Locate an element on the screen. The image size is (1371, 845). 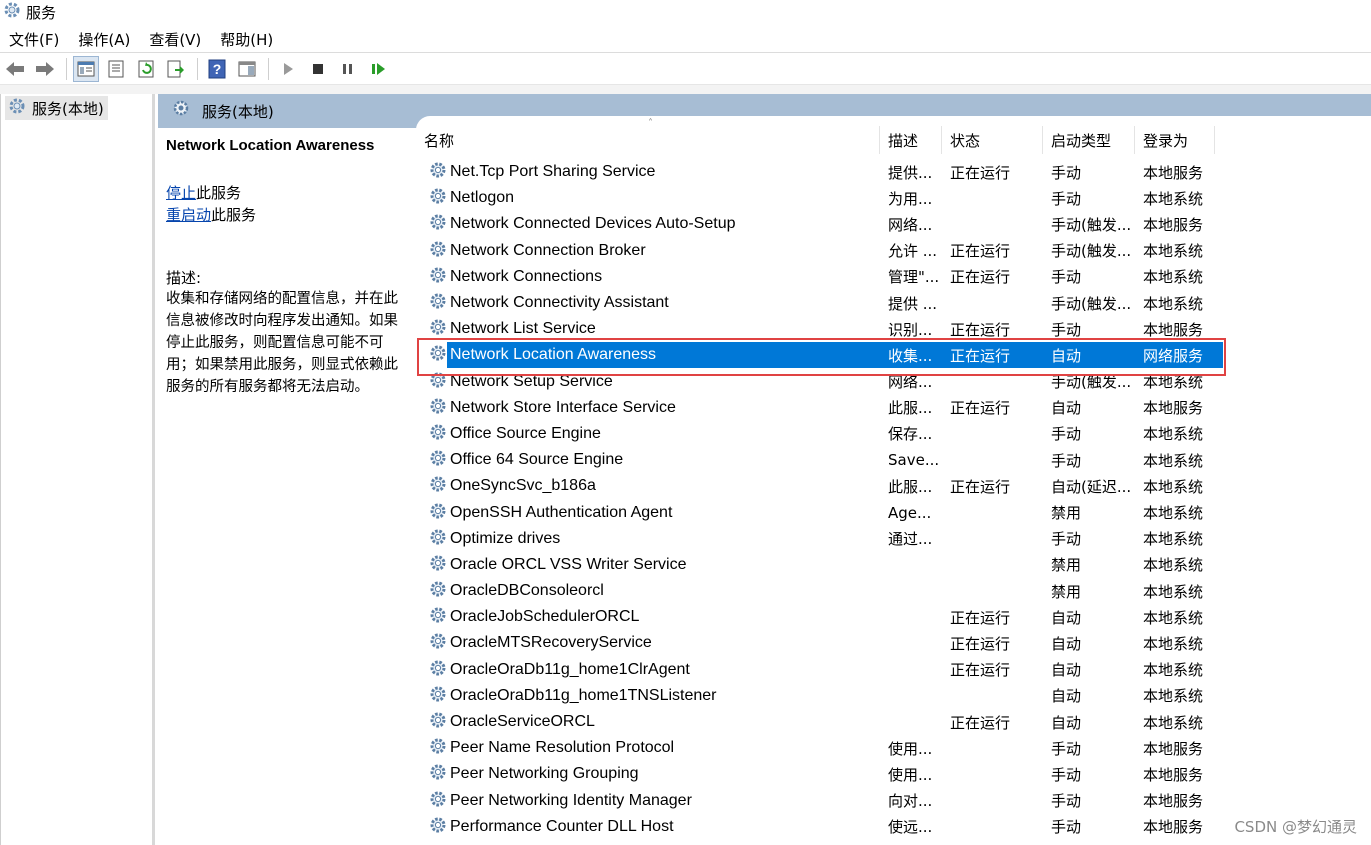
service-name: Network List Service is located at coordinates (523, 329).